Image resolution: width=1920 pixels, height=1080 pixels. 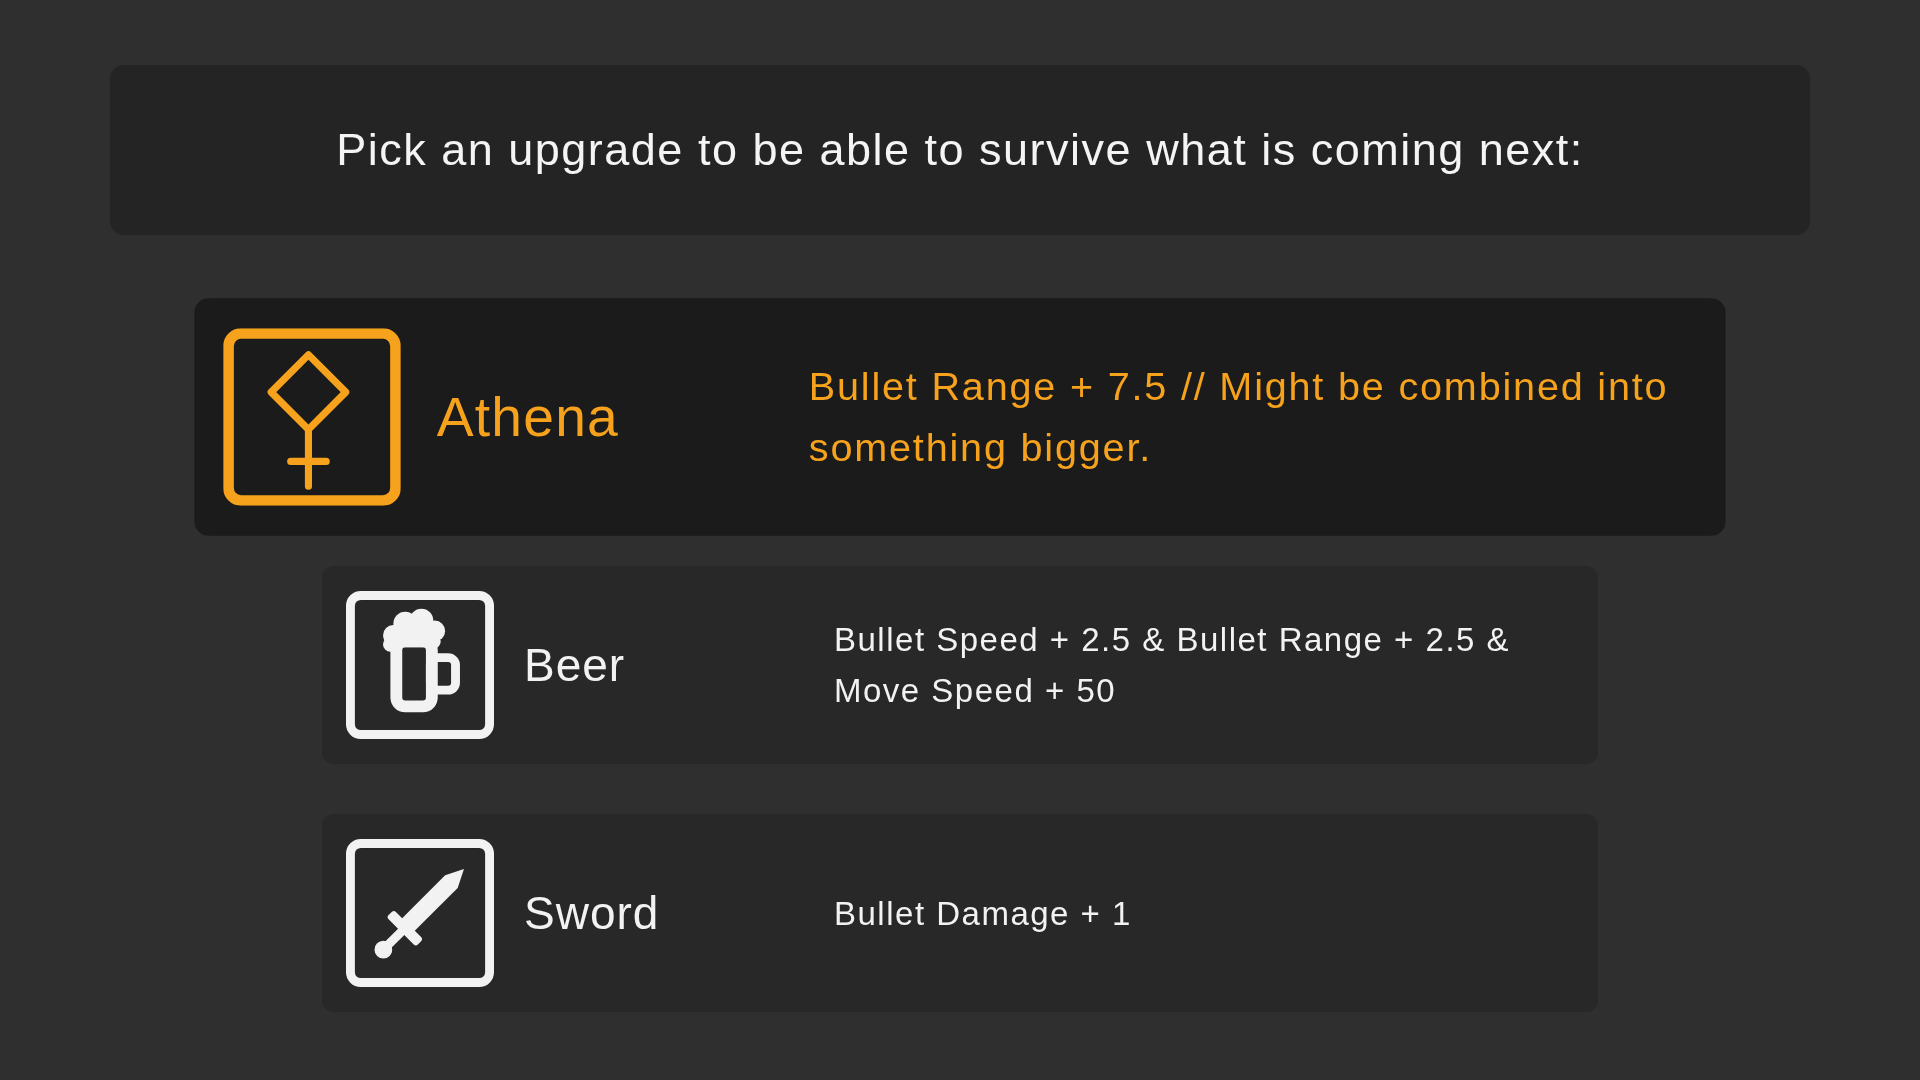 What do you see at coordinates (1239, 417) in the screenshot?
I see `upgrade-description: Bullet Range + 7.5 // Might be combined into something bigger.` at bounding box center [1239, 417].